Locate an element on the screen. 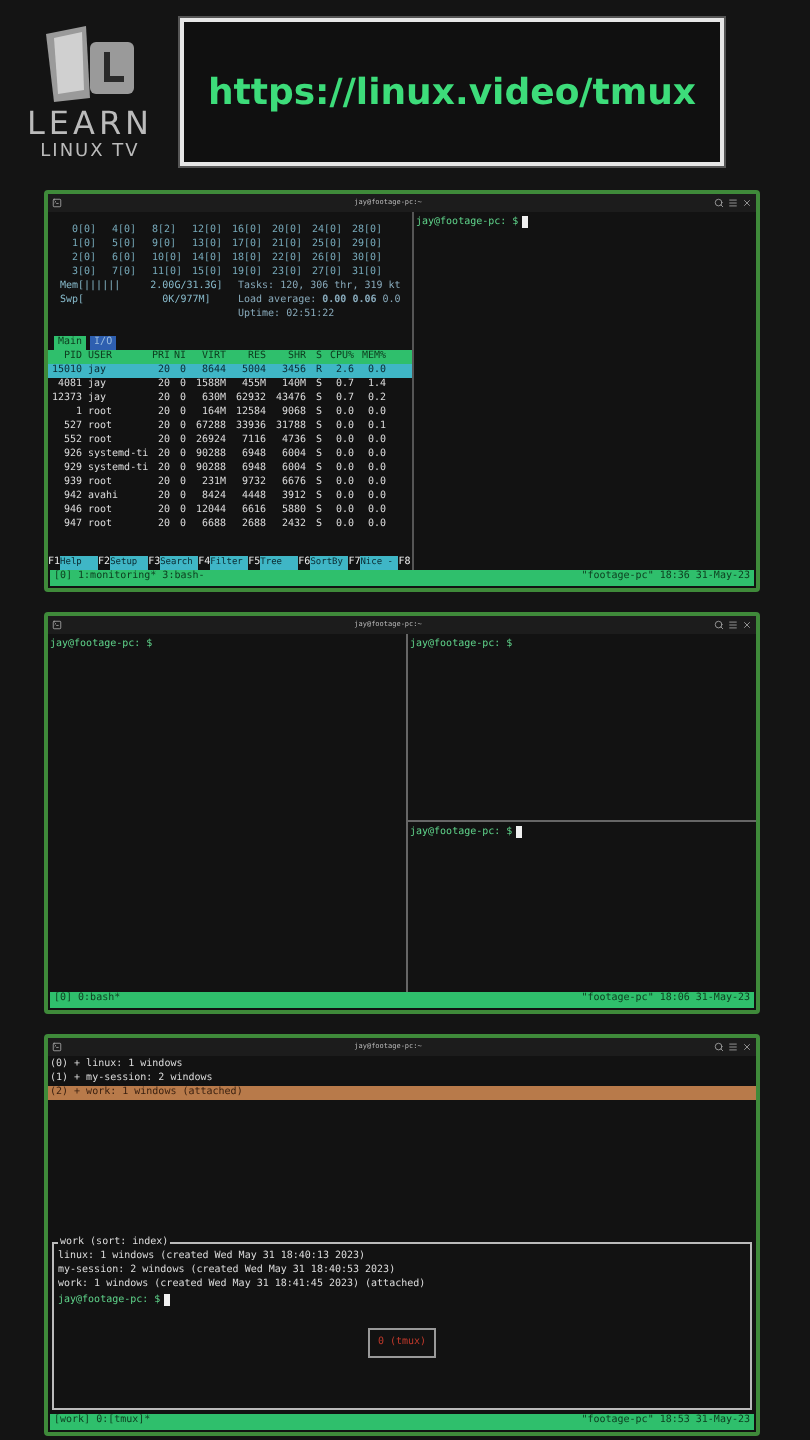  logo-wordmark: LEARN is located at coordinates (90, 124).